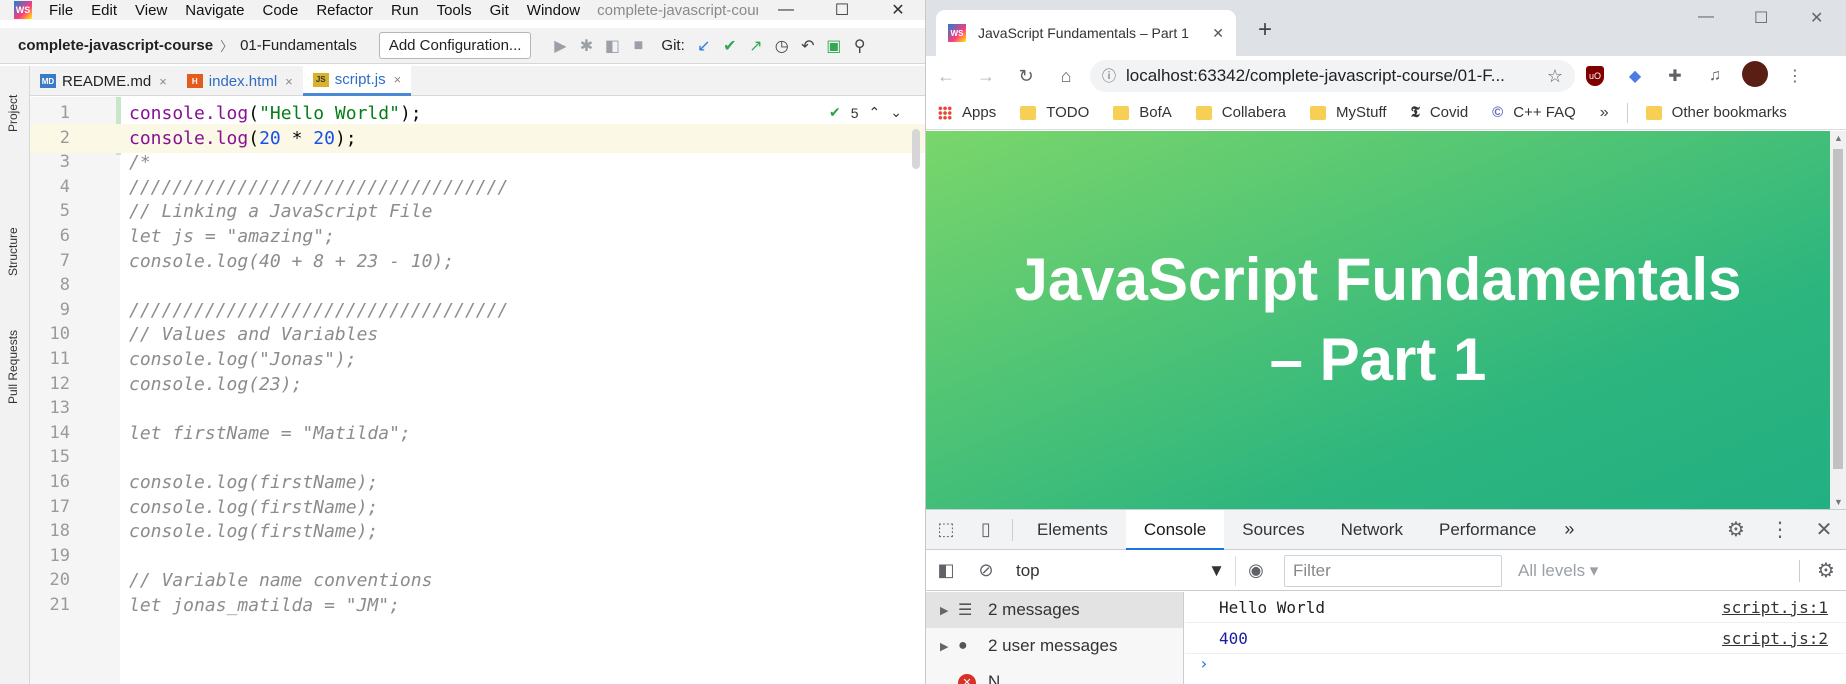  I want to click on breadcrumb-project: complete-javascript-course, so click(106, 45).